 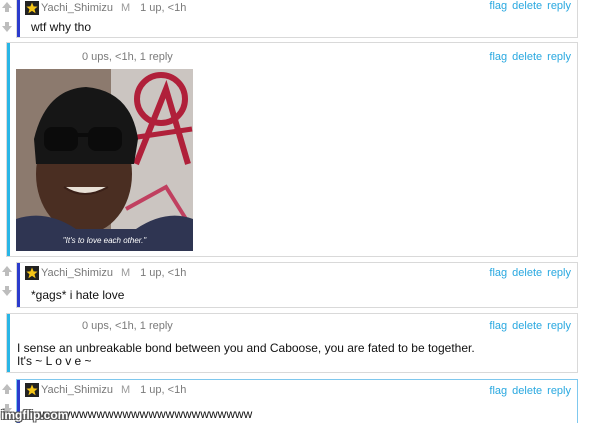 What do you see at coordinates (61, 27) in the screenshot?
I see `comment-text: wtf why tho` at bounding box center [61, 27].